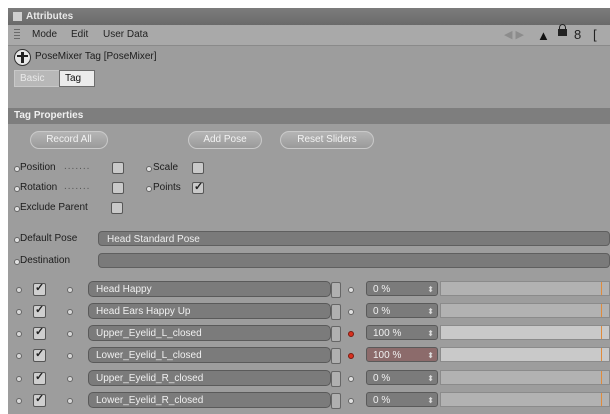  What do you see at coordinates (309, 57) in the screenshot?
I see `object-header: PoseMixer Tag [PoseMixer]` at bounding box center [309, 57].